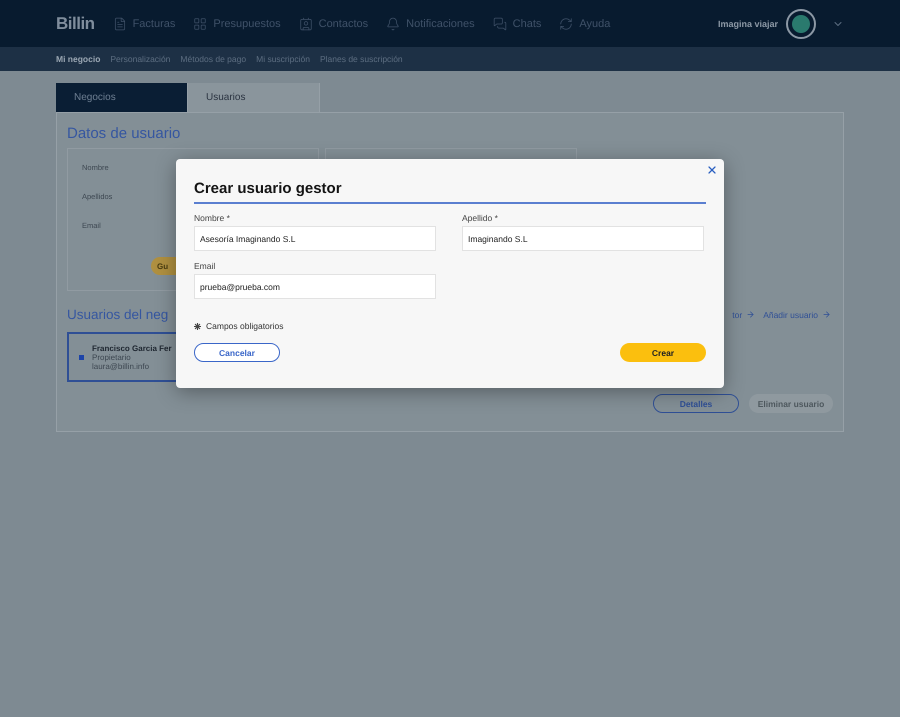  Describe the element at coordinates (430, 23) in the screenshot. I see `nav-link: Notificaciones` at that location.